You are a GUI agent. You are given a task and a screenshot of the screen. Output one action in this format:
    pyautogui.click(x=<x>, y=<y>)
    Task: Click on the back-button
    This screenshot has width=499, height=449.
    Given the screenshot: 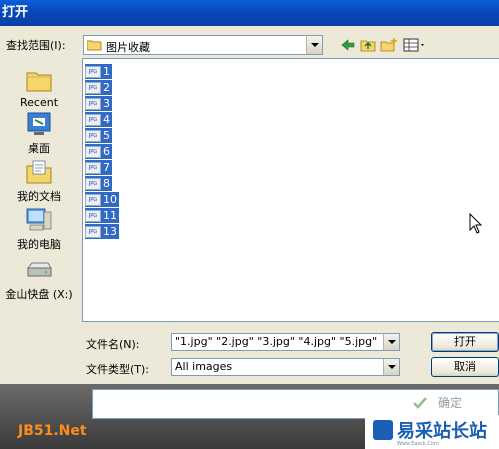 What is the action you would take?
    pyautogui.click(x=348, y=45)
    